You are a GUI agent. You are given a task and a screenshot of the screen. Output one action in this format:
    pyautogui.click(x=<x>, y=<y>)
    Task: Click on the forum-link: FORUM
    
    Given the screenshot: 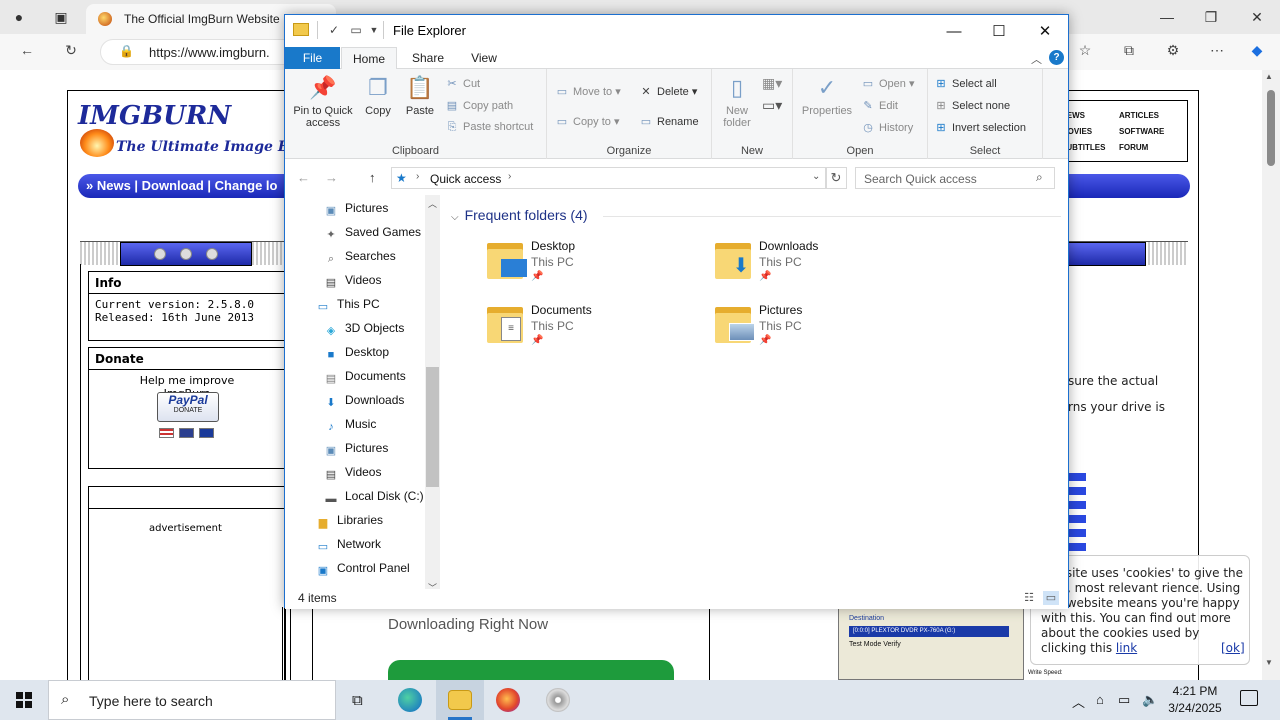 What is the action you would take?
    pyautogui.click(x=1133, y=147)
    